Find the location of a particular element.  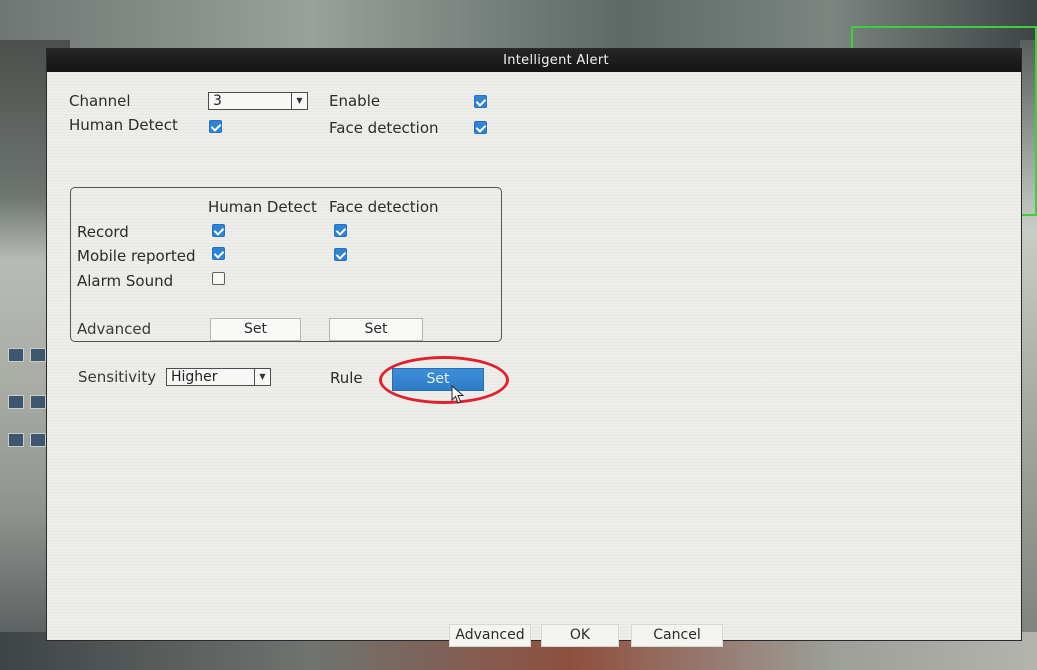

advanced-row-label: Advanced is located at coordinates (114, 329).